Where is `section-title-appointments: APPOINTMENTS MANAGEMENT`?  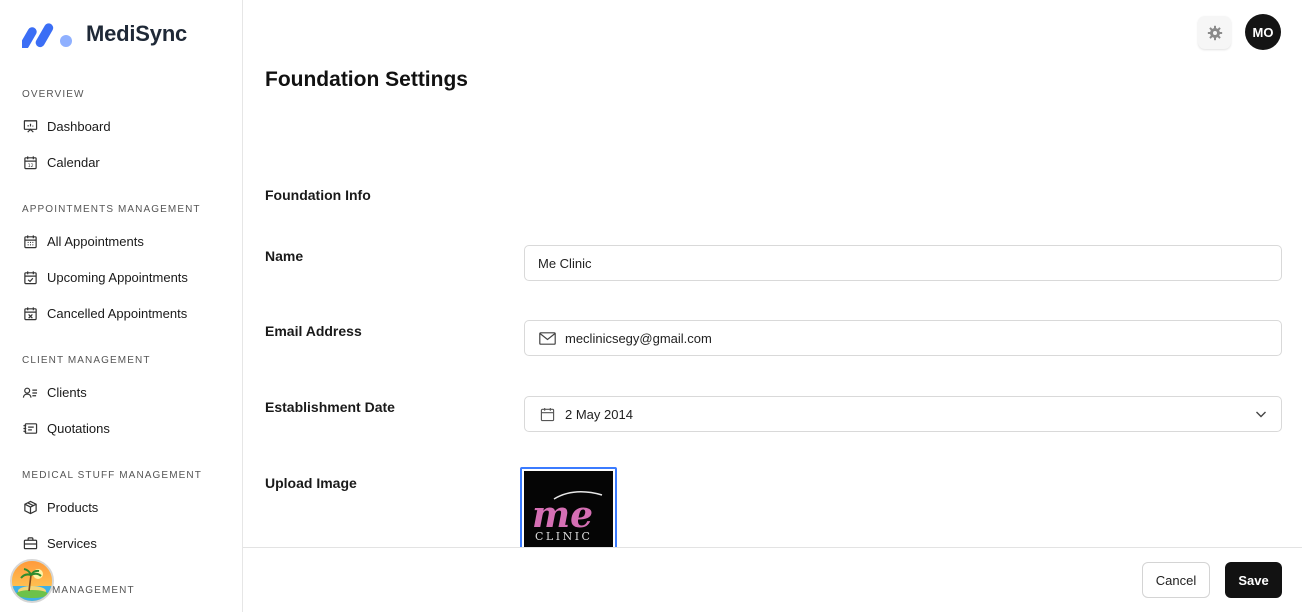
section-title-appointments: APPOINTMENTS MANAGEMENT is located at coordinates (111, 209).